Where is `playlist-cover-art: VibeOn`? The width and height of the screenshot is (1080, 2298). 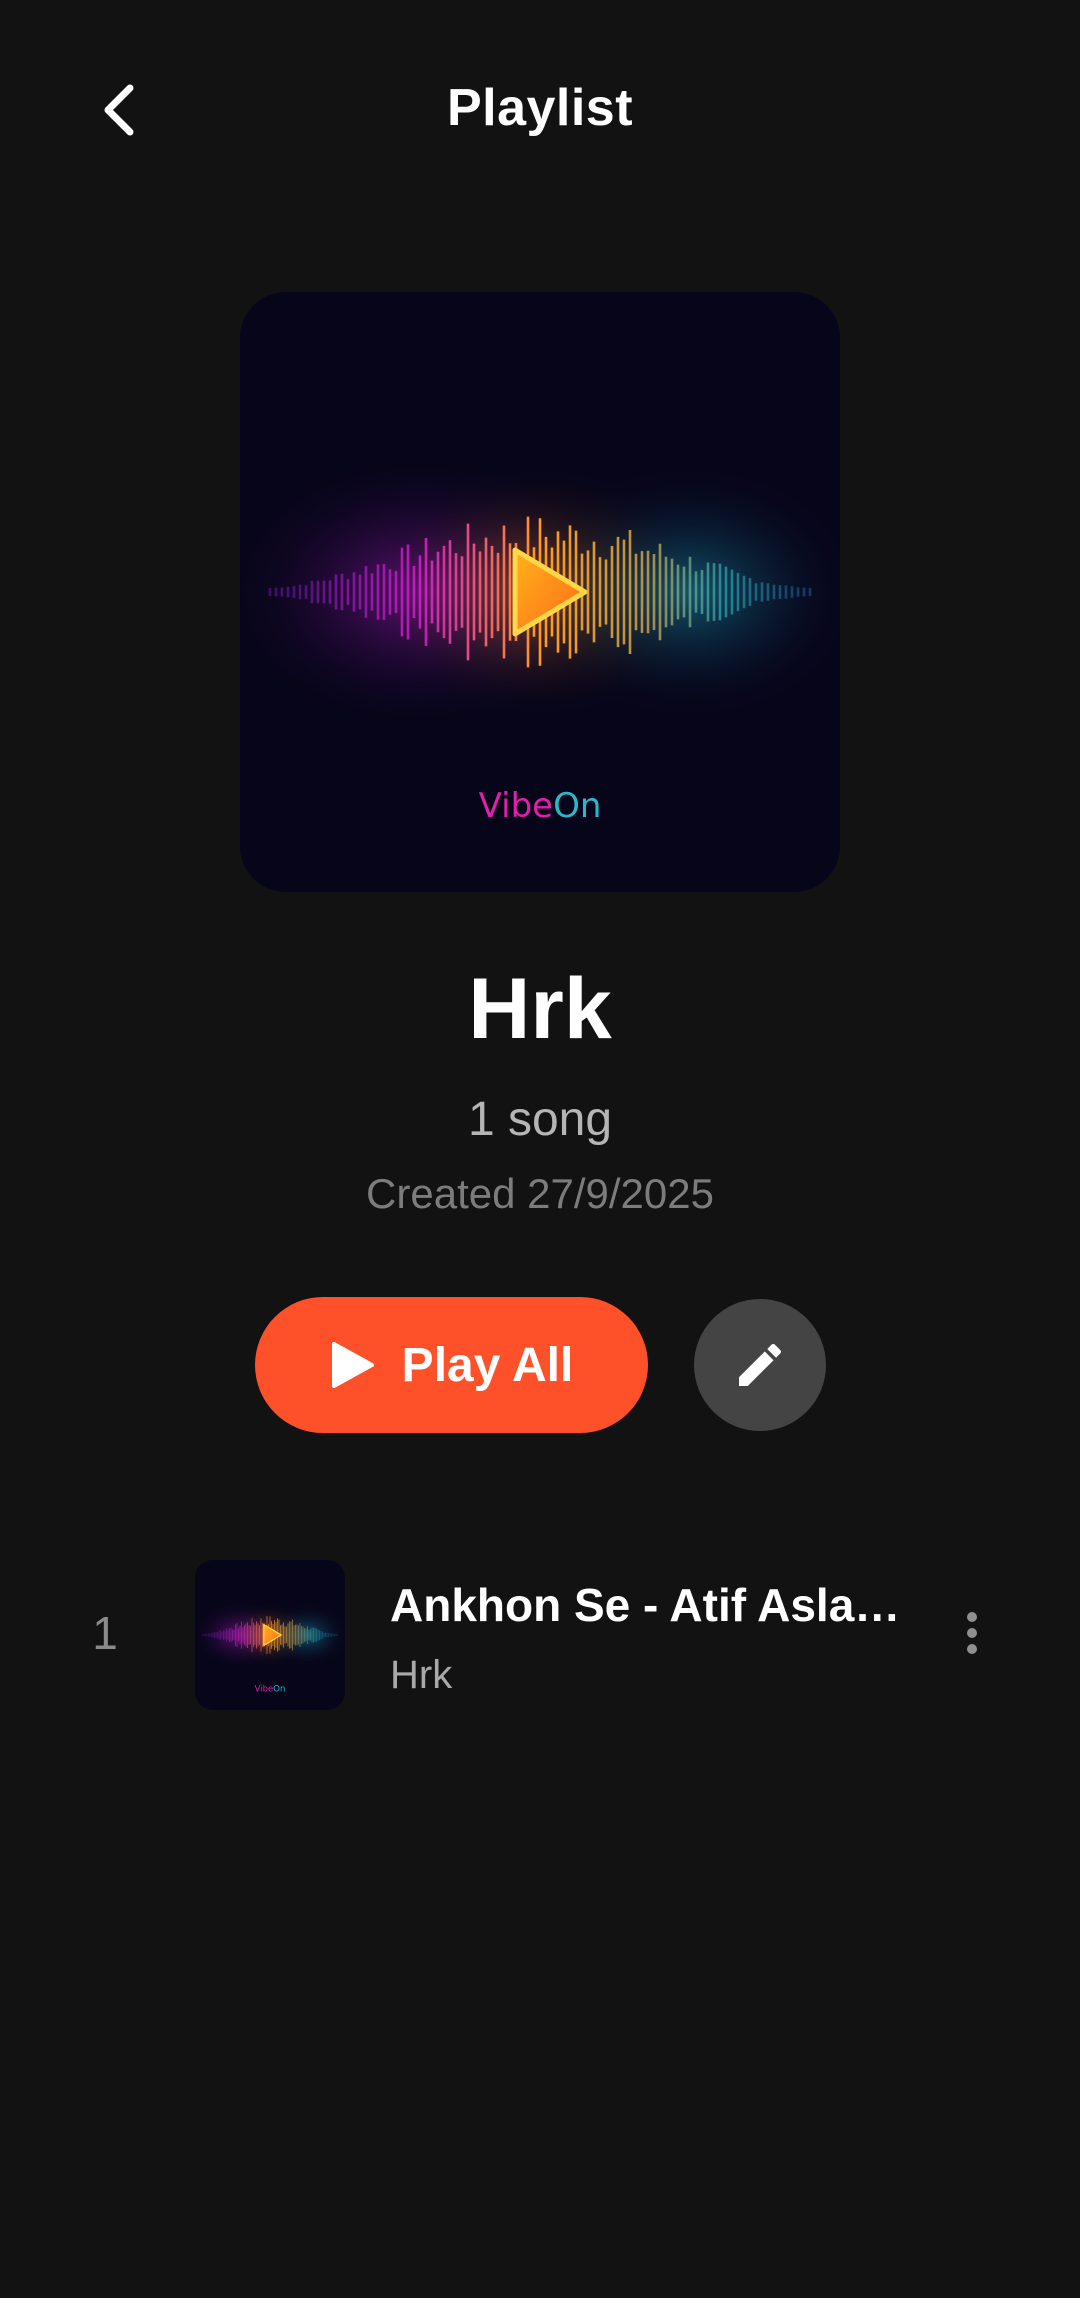
playlist-cover-art: VibeOn is located at coordinates (540, 592).